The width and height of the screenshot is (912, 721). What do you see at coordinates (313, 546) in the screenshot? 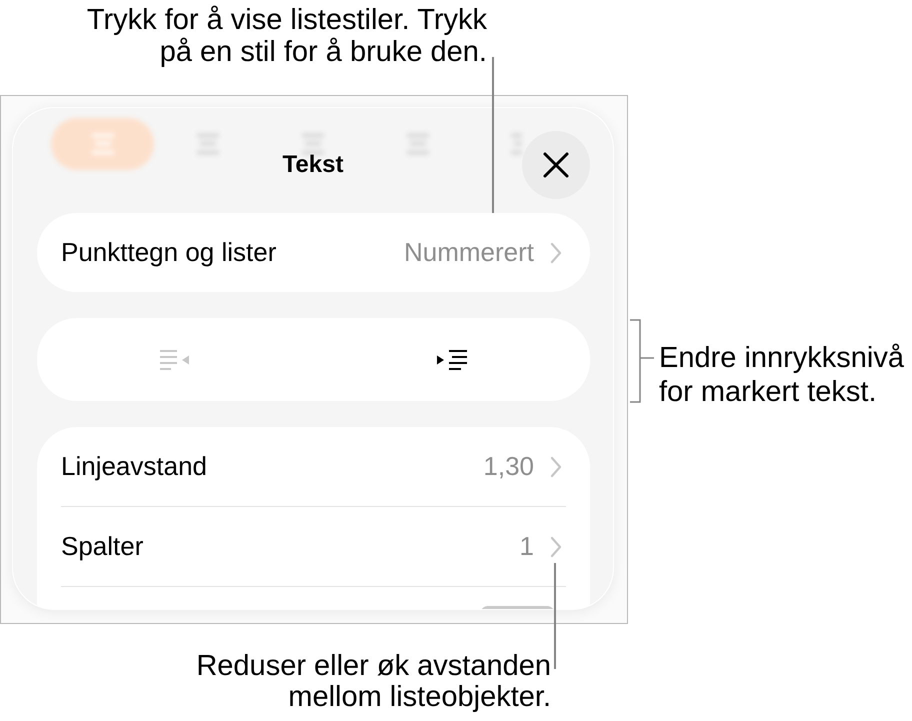
I see `settings-row: Spalter 1` at bounding box center [313, 546].